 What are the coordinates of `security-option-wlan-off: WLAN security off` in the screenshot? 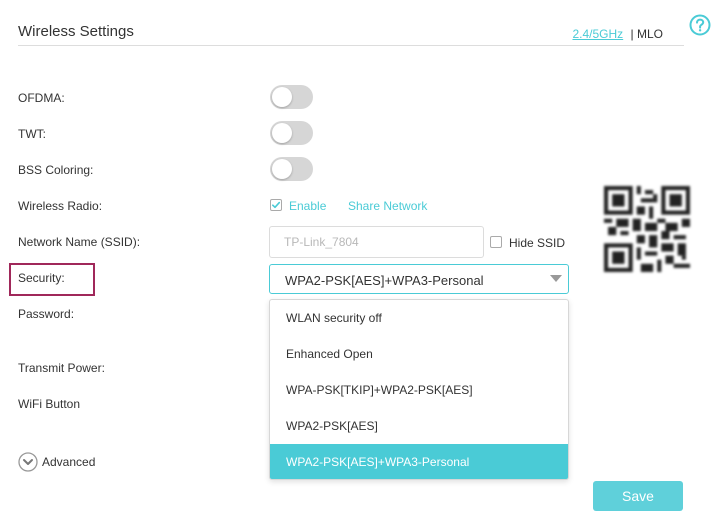 It's located at (419, 318).